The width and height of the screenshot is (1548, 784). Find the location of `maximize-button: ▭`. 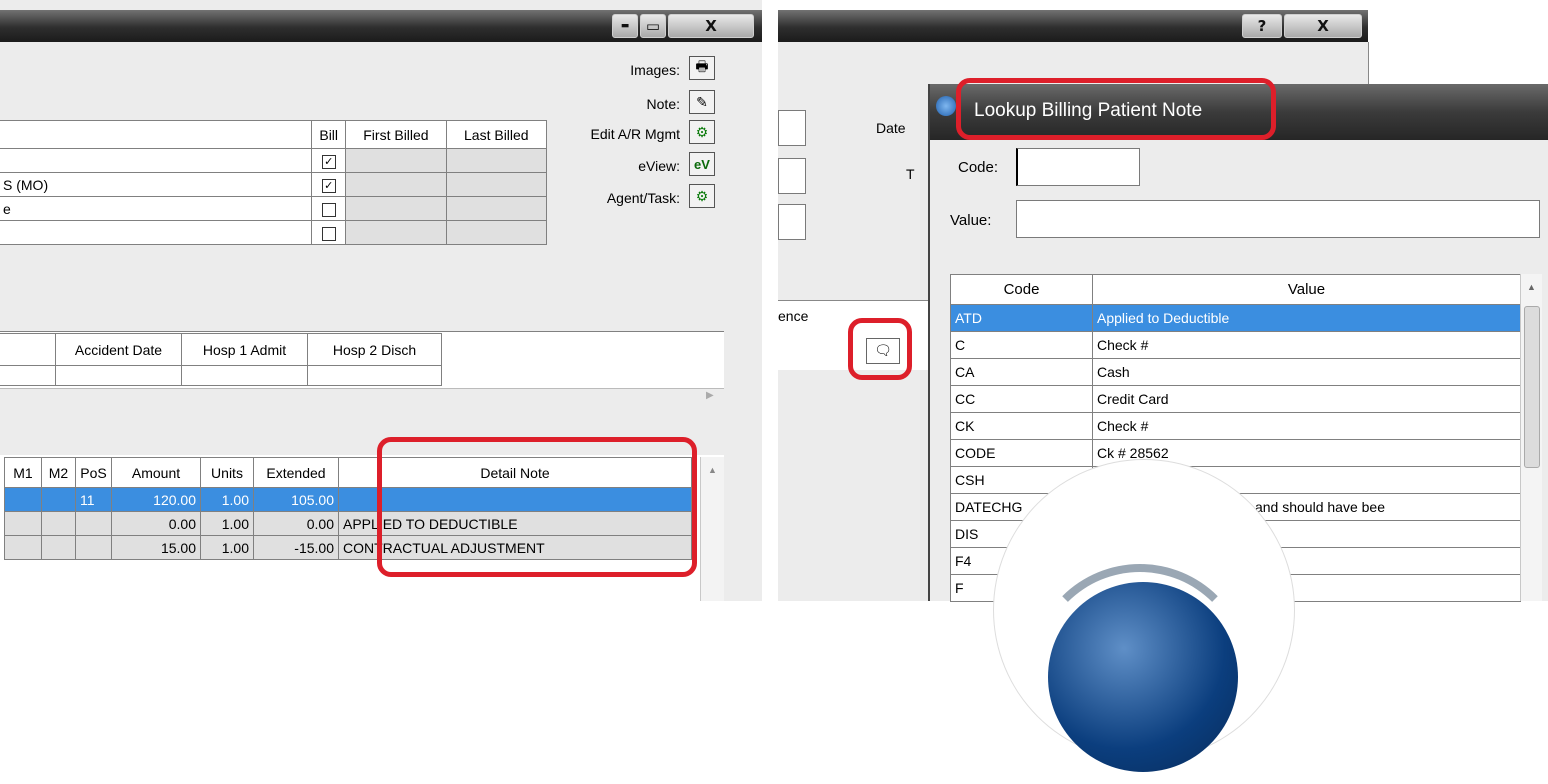

maximize-button: ▭ is located at coordinates (653, 26).